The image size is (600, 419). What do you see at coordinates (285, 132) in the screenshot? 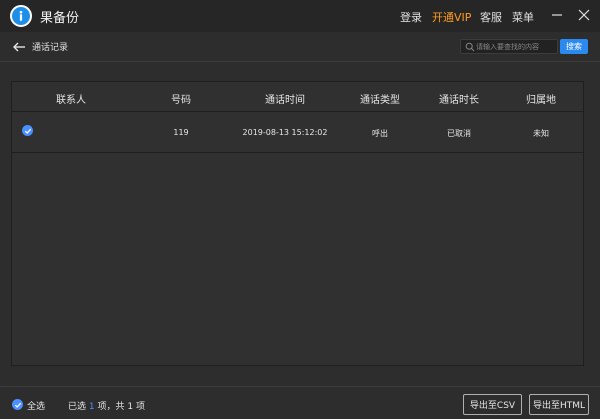
I see `cell-time: 2019-08-13 15:12:02` at bounding box center [285, 132].